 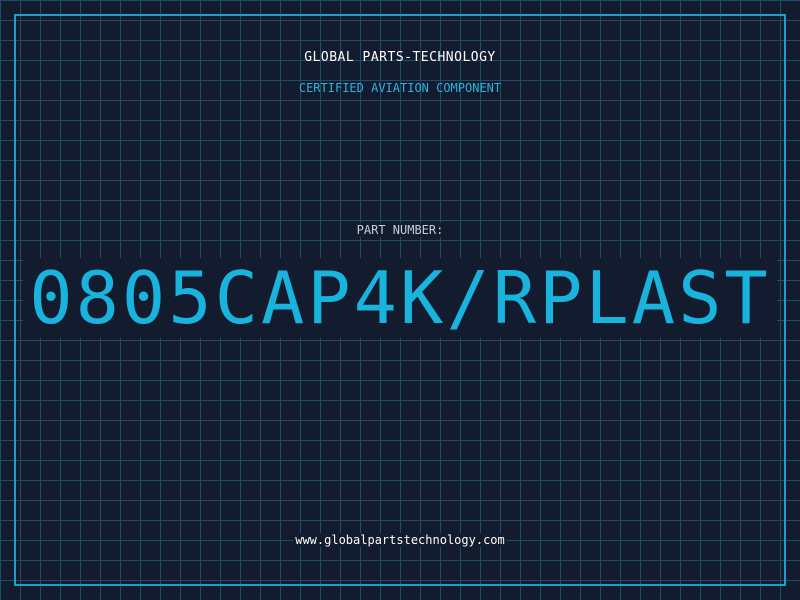 I want to click on part-number-container: 0805CAP4K/RPLAST, so click(x=400, y=298).